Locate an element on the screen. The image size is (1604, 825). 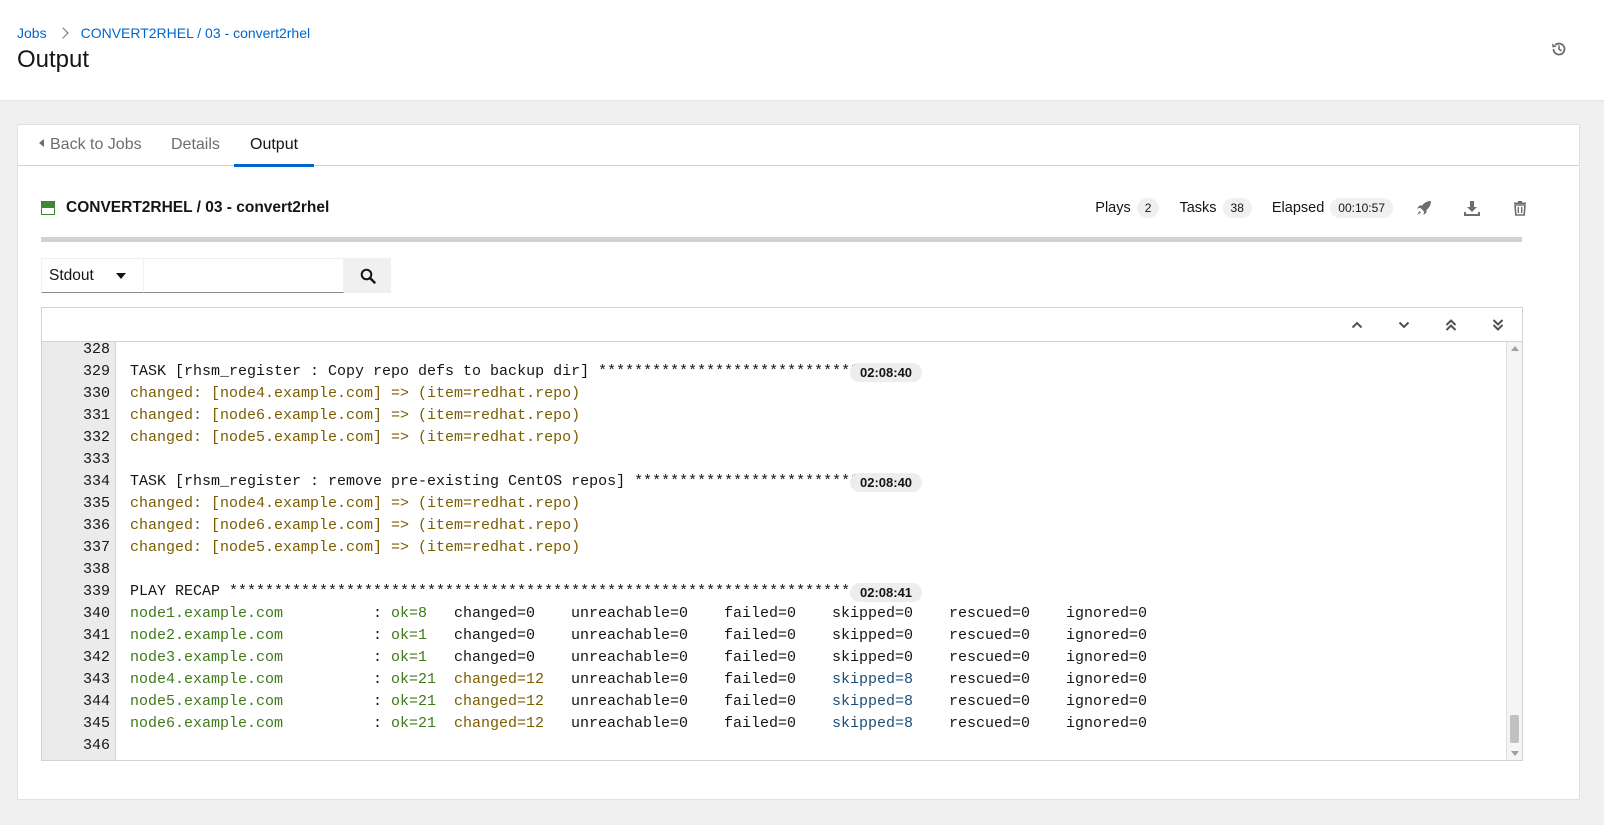
timestamp-badge: 02:08:41 is located at coordinates (886, 592).